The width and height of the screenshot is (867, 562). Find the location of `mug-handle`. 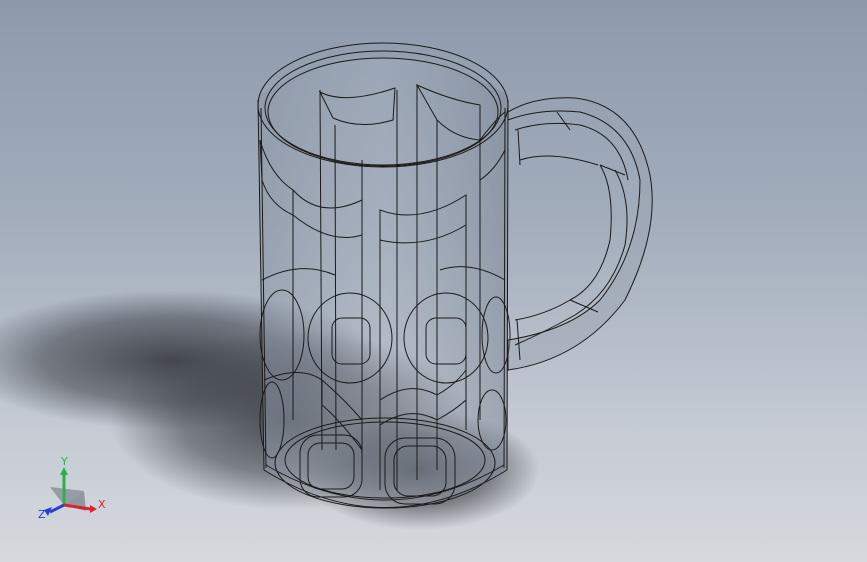

mug-handle is located at coordinates (580, 234).